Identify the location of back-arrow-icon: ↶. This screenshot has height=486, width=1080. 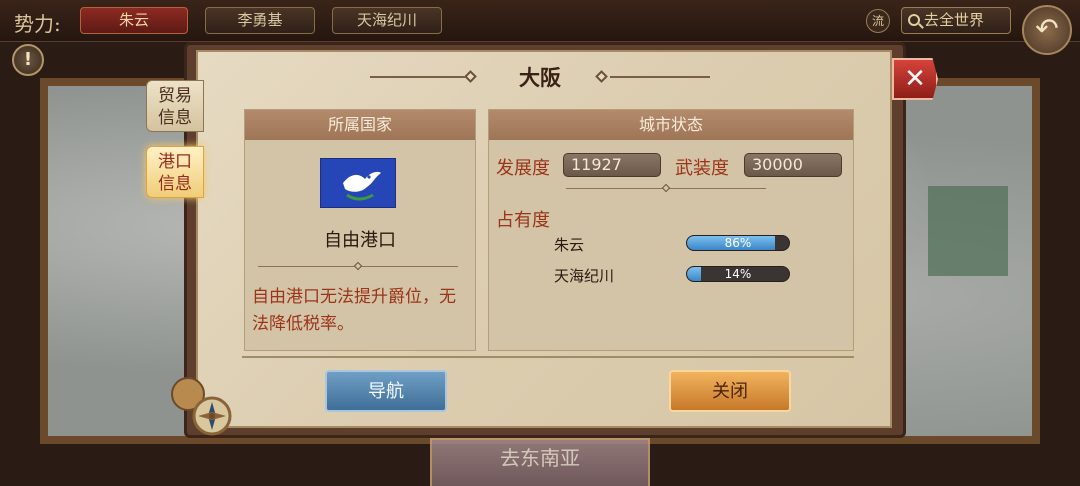
(1047, 28).